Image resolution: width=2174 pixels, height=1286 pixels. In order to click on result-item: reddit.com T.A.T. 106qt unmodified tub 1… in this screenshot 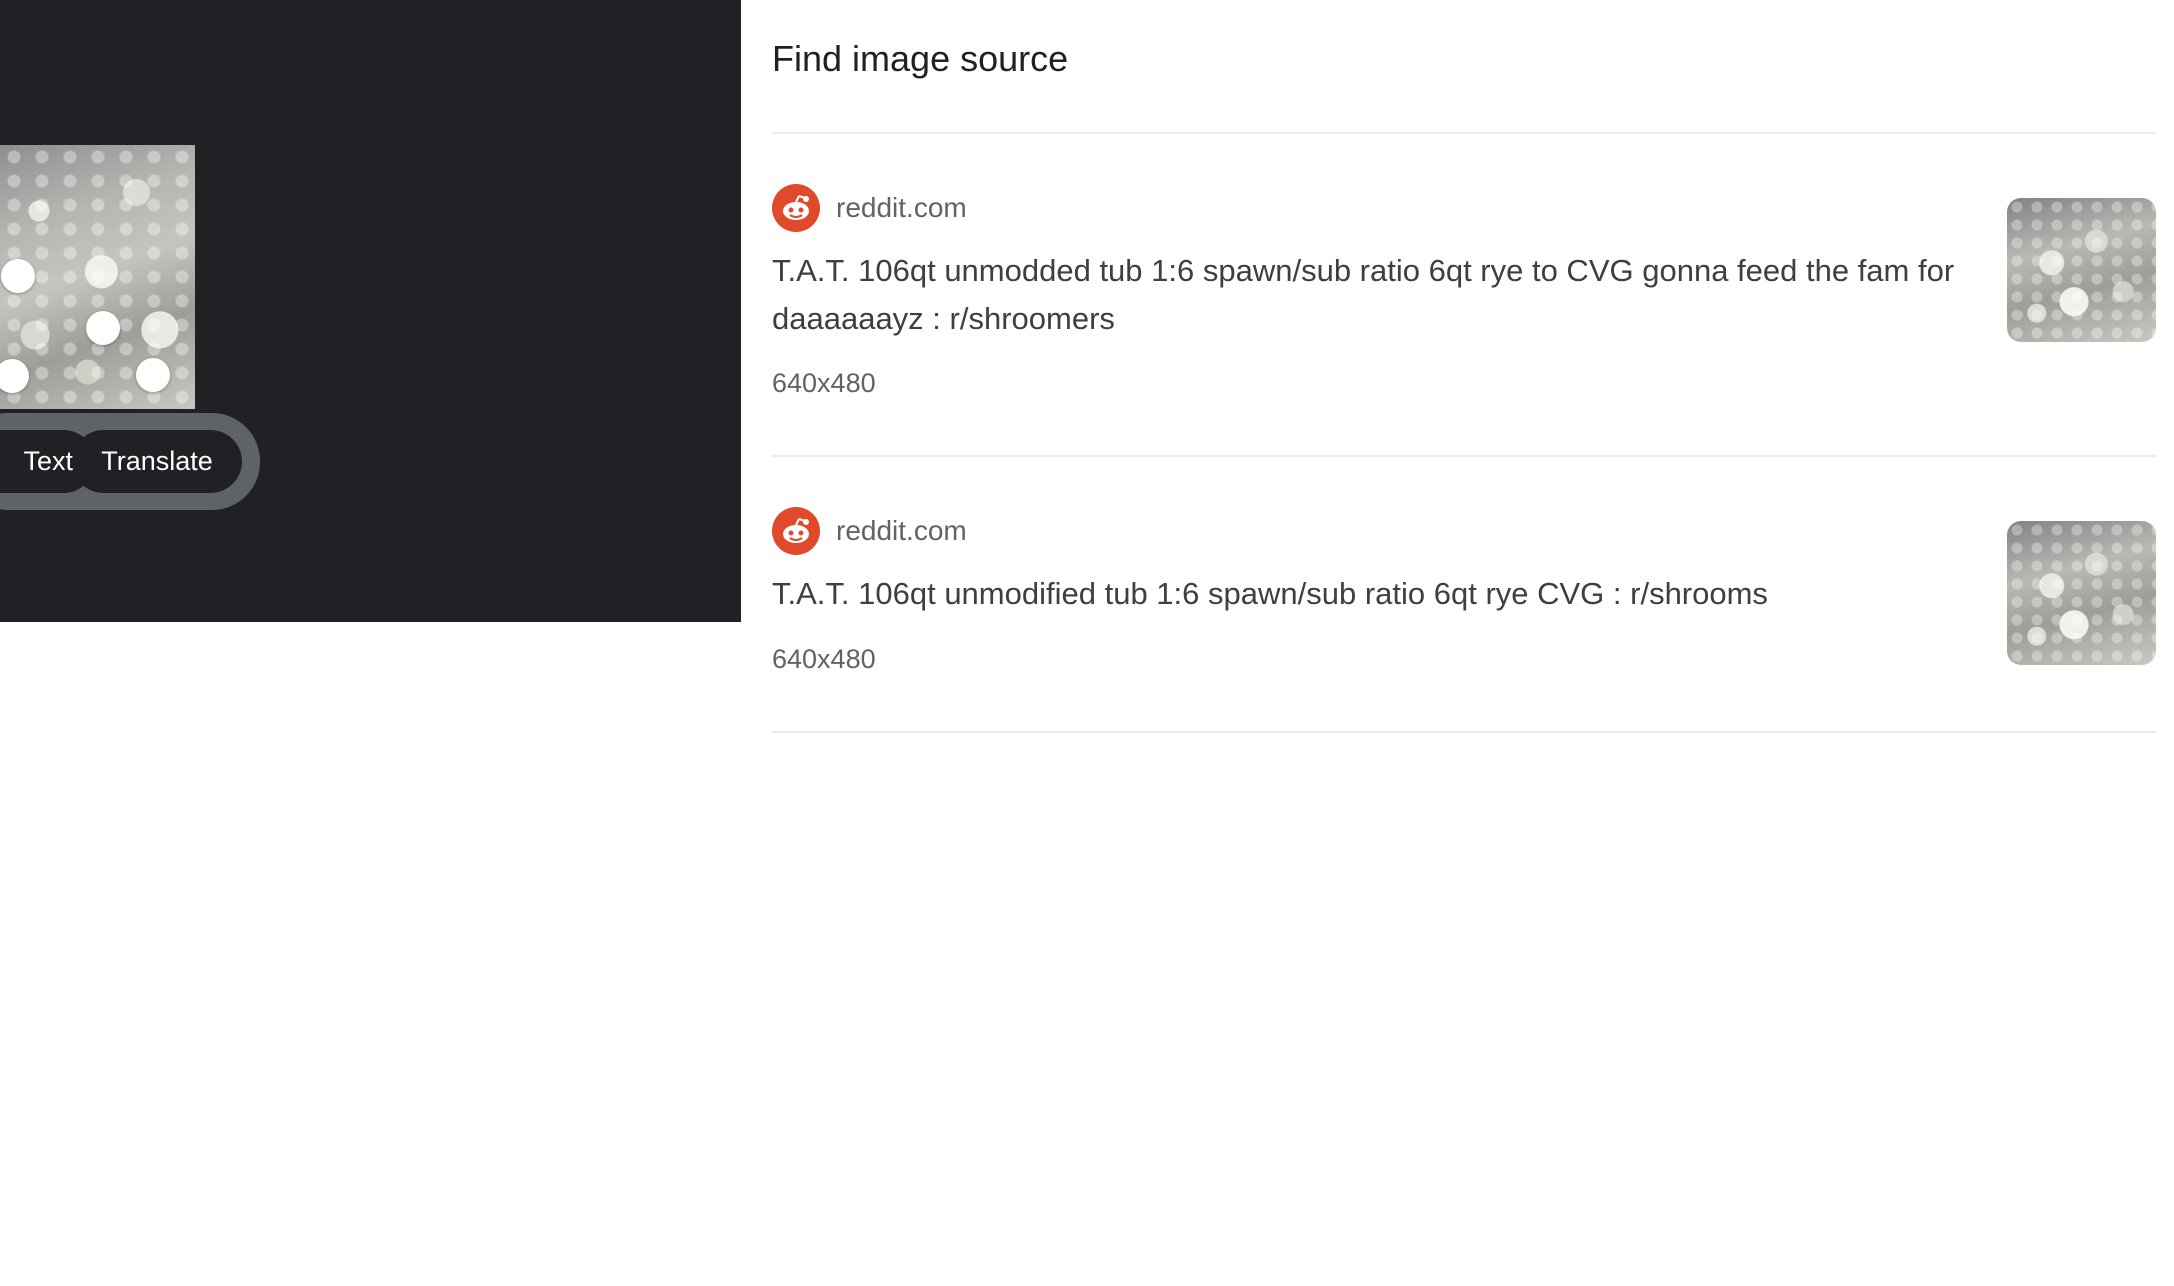, I will do `click(1464, 618)`.